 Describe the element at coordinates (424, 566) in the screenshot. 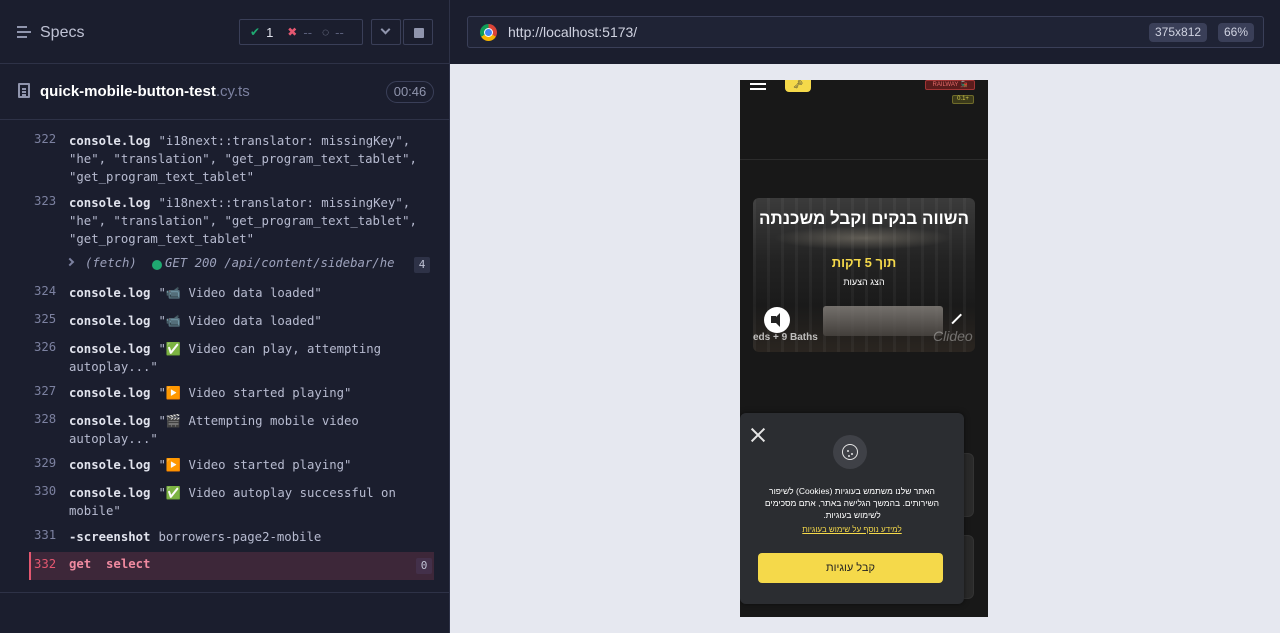

I see `element-count-badge: 0` at that location.